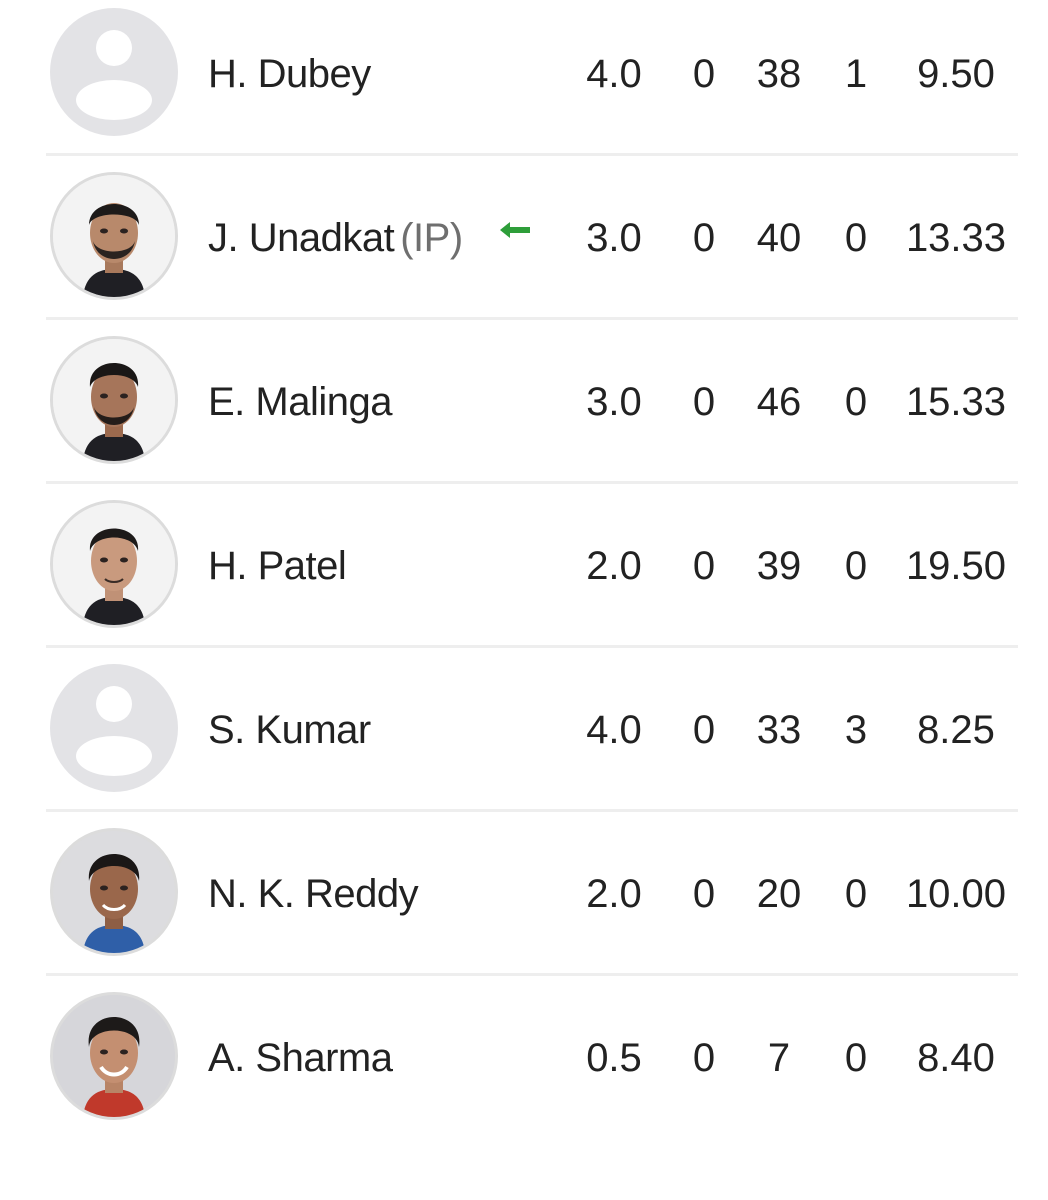  I want to click on bowler-name-text: J. Unadkat, so click(301, 238).